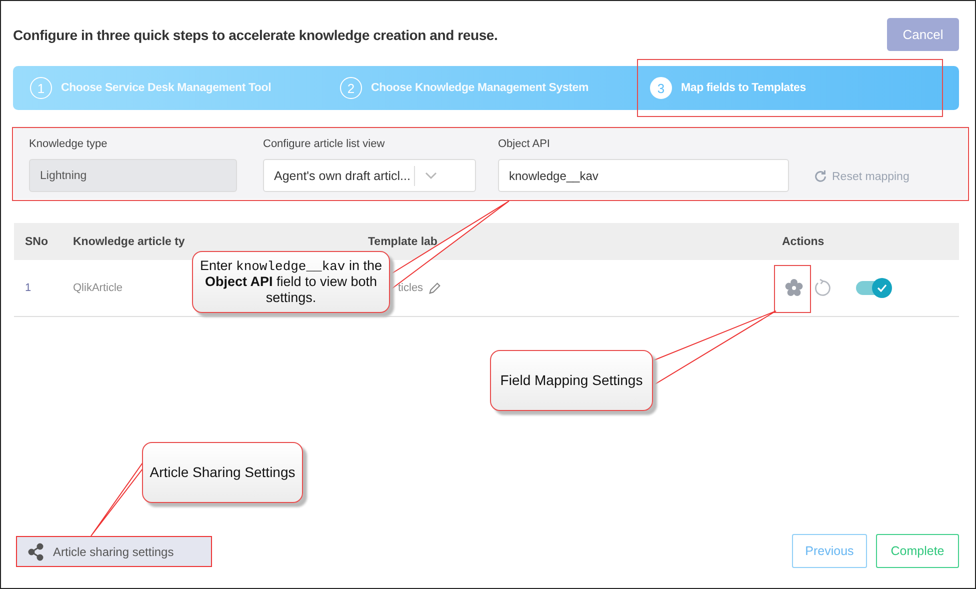 The image size is (976, 589). What do you see at coordinates (661, 88) in the screenshot?
I see `step-number: 3` at bounding box center [661, 88].